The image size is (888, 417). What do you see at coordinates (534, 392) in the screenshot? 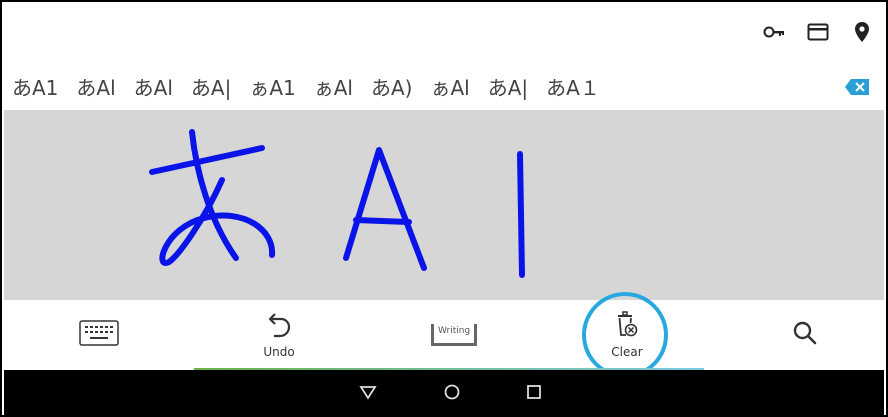
I see `recents-icon` at bounding box center [534, 392].